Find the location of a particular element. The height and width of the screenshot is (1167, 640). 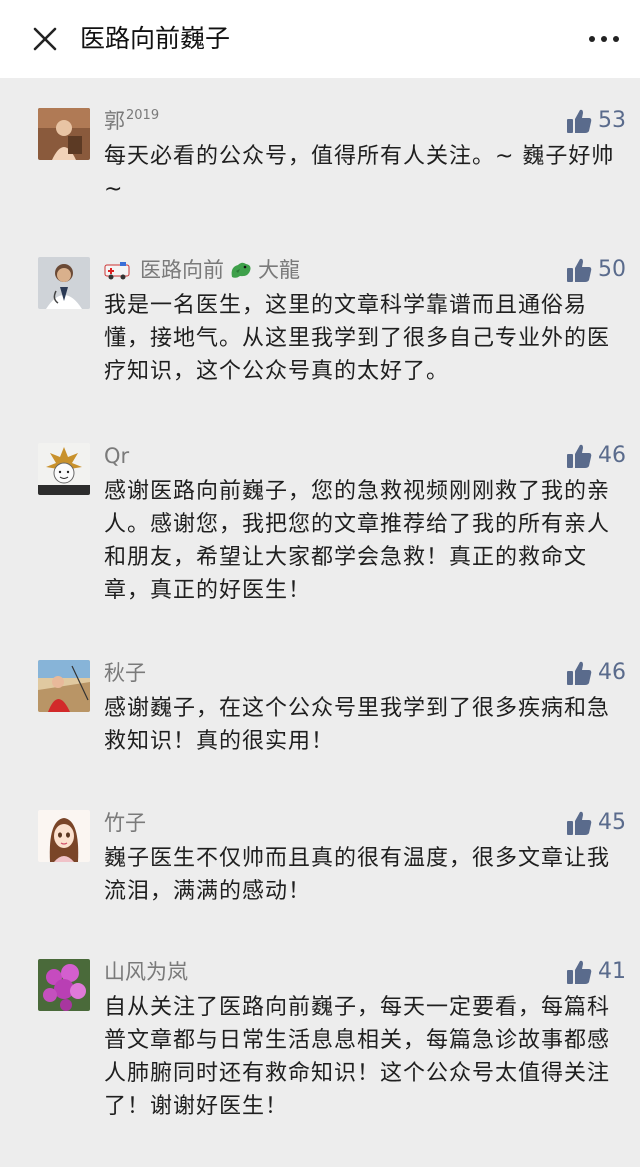

close-icon is located at coordinates (45, 39).